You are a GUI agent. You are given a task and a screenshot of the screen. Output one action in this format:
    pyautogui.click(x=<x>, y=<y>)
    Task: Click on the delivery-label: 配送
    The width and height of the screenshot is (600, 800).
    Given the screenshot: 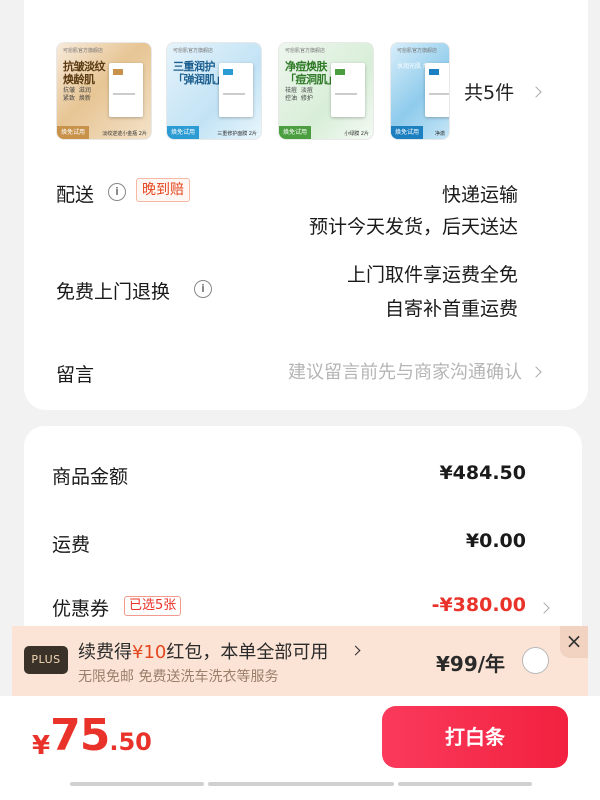 What is the action you would take?
    pyautogui.click(x=75, y=195)
    